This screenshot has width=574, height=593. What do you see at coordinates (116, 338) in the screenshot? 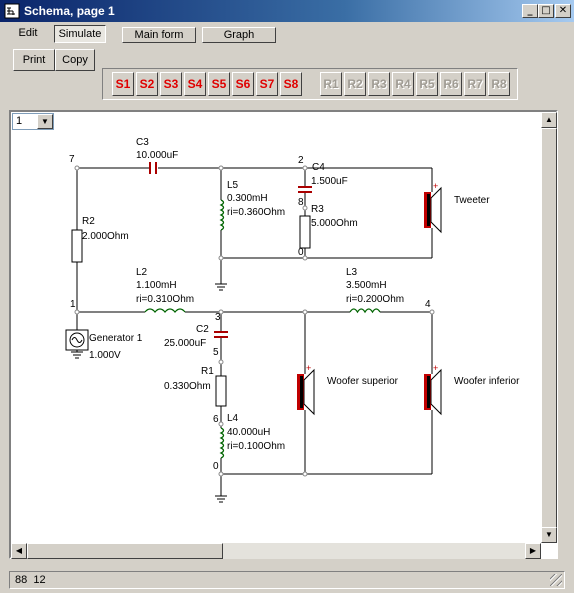
I see `generator-name: Generator 1` at bounding box center [116, 338].